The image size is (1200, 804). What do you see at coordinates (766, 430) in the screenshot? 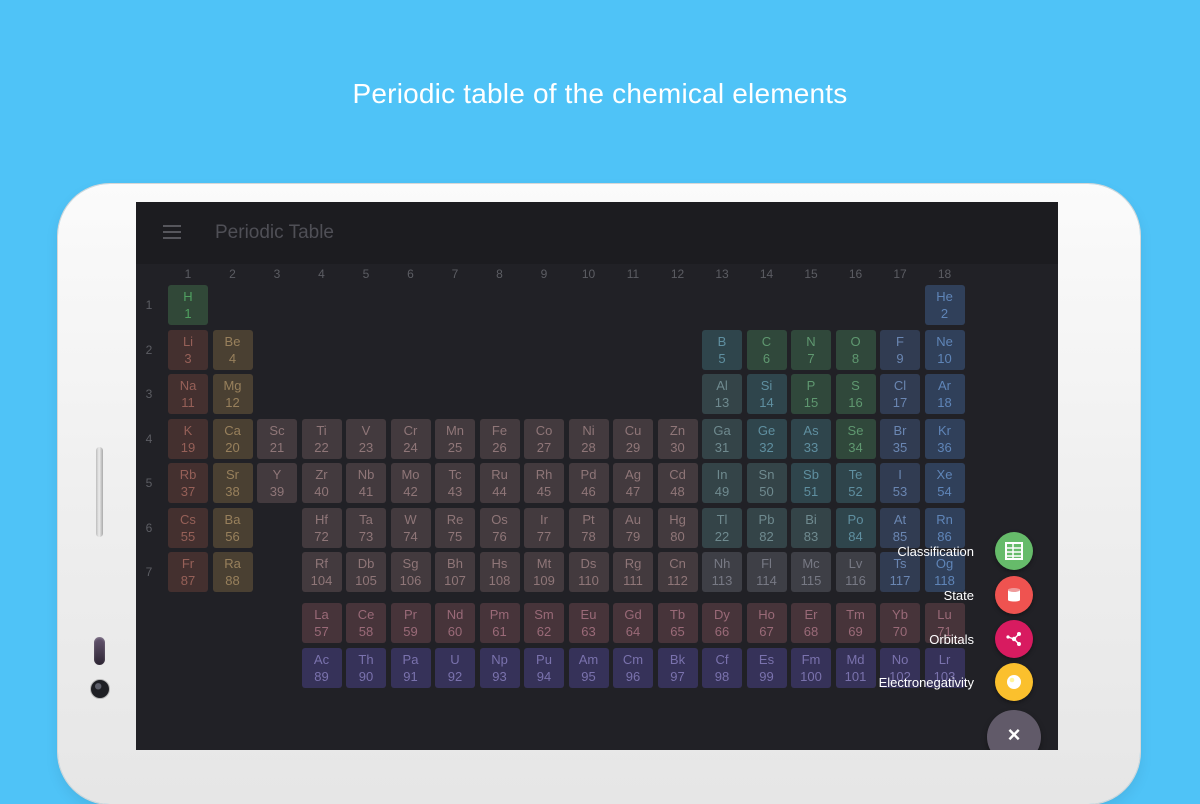
I see `element-symbol: Ge` at bounding box center [766, 430].